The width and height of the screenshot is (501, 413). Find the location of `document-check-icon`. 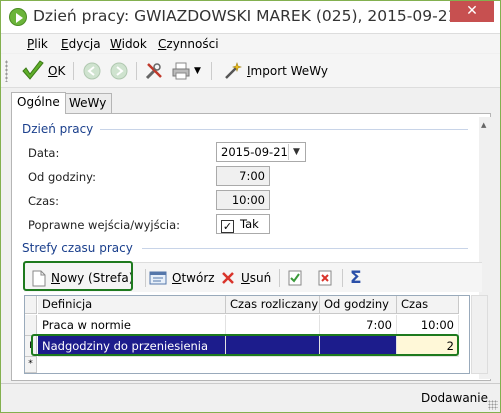

document-check-icon is located at coordinates (295, 278).